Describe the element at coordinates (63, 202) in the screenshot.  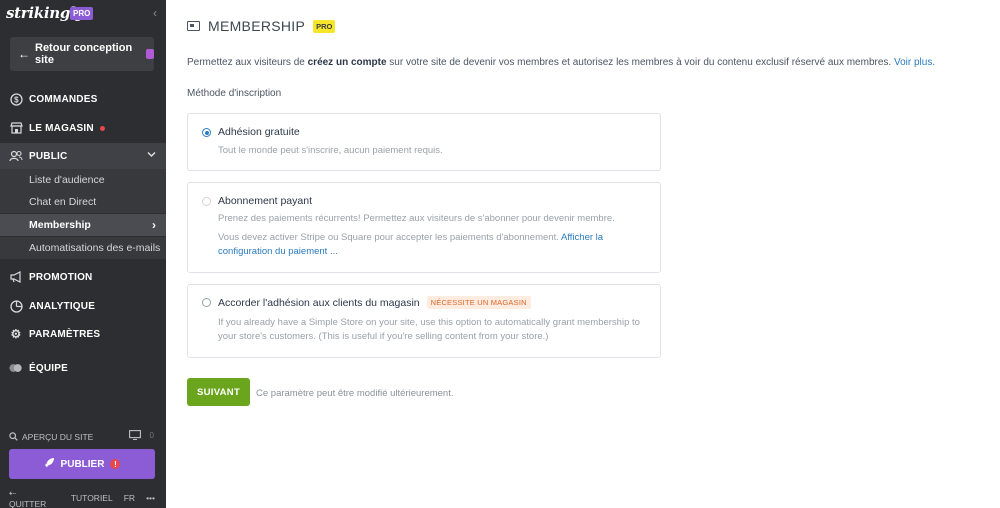
I see `sidebar-subitem-label: Chat en Direct` at that location.